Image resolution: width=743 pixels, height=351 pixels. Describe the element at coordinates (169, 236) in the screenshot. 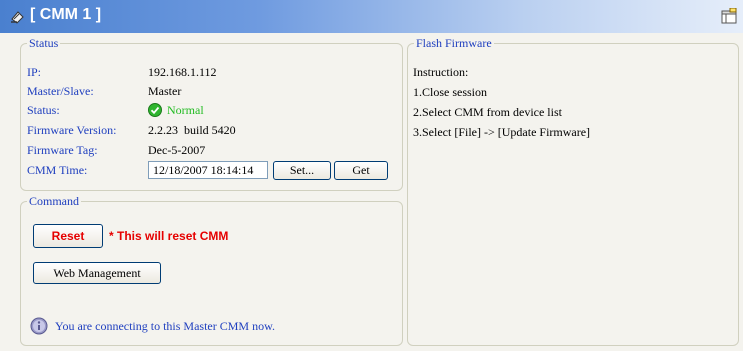

I see `reset-warning: * This will reset CMM` at that location.